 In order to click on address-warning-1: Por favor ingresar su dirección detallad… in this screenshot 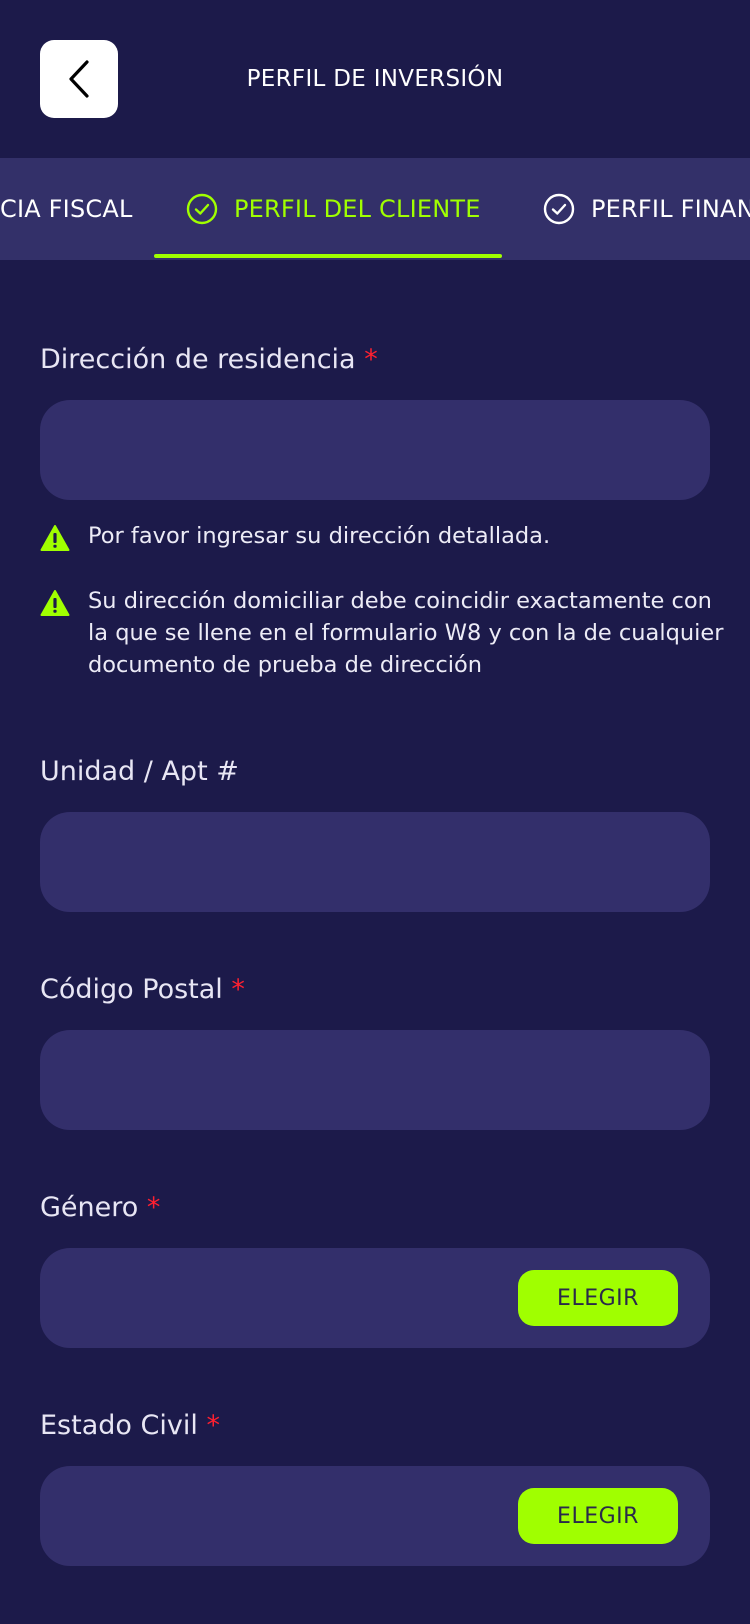, I will do `click(380, 537)`.